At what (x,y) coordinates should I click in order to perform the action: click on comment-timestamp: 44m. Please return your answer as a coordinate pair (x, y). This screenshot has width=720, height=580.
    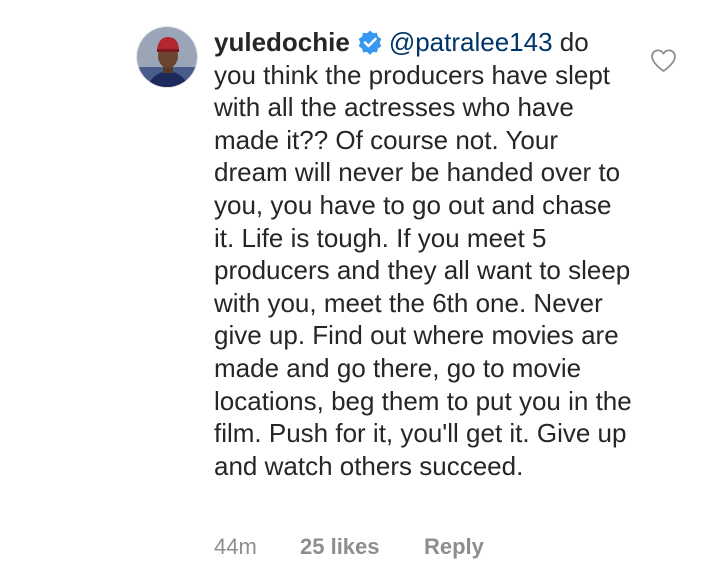
    Looking at the image, I should click on (235, 546).